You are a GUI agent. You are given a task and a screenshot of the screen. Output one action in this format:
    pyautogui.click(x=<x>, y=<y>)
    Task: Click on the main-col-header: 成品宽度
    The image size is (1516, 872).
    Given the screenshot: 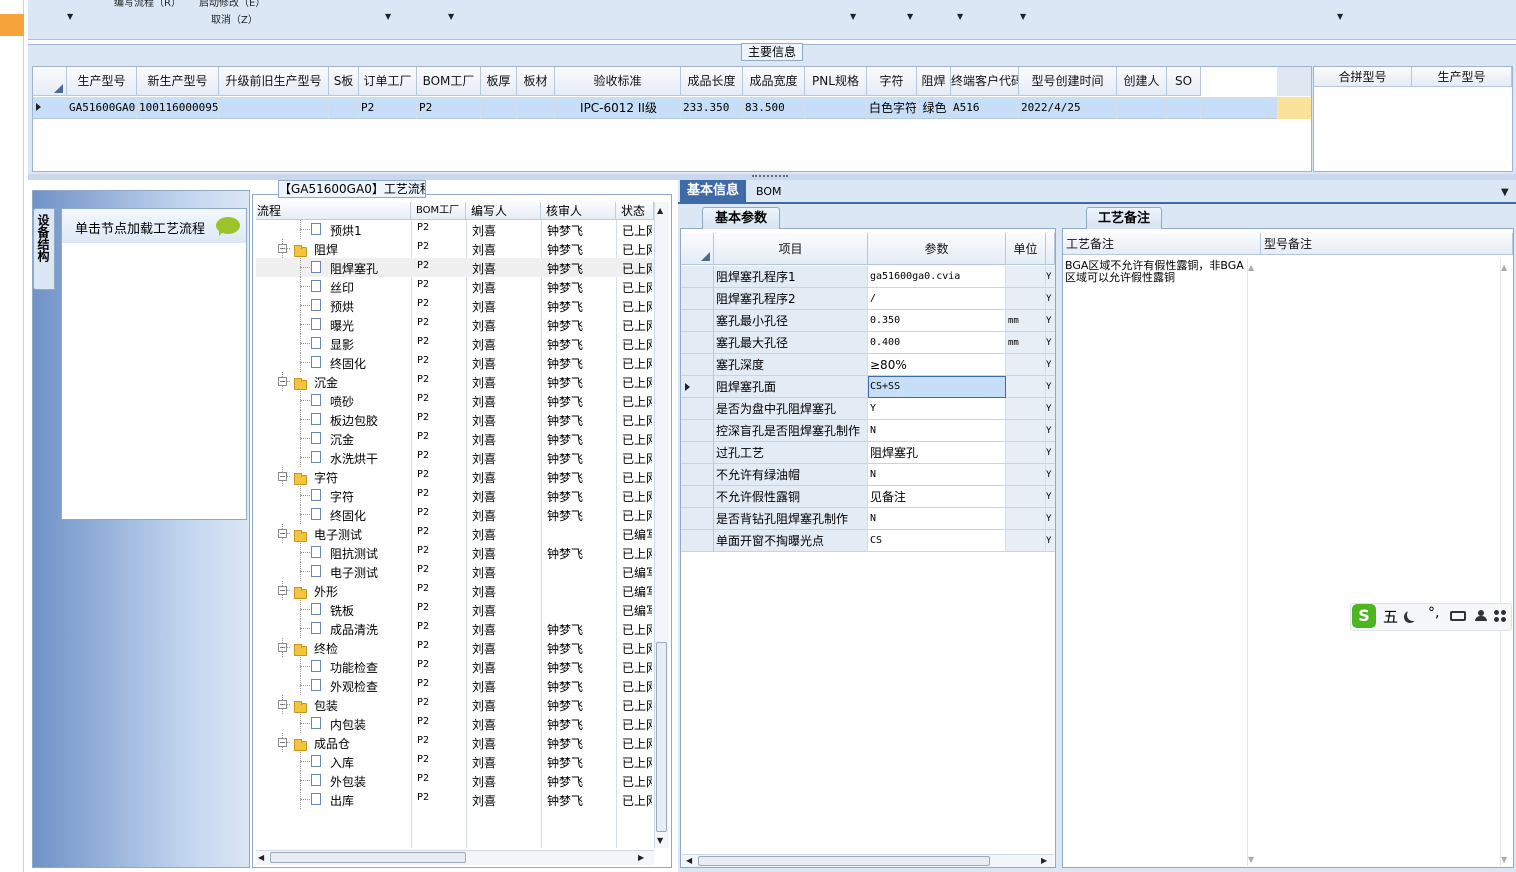 What is the action you would take?
    pyautogui.click(x=774, y=81)
    